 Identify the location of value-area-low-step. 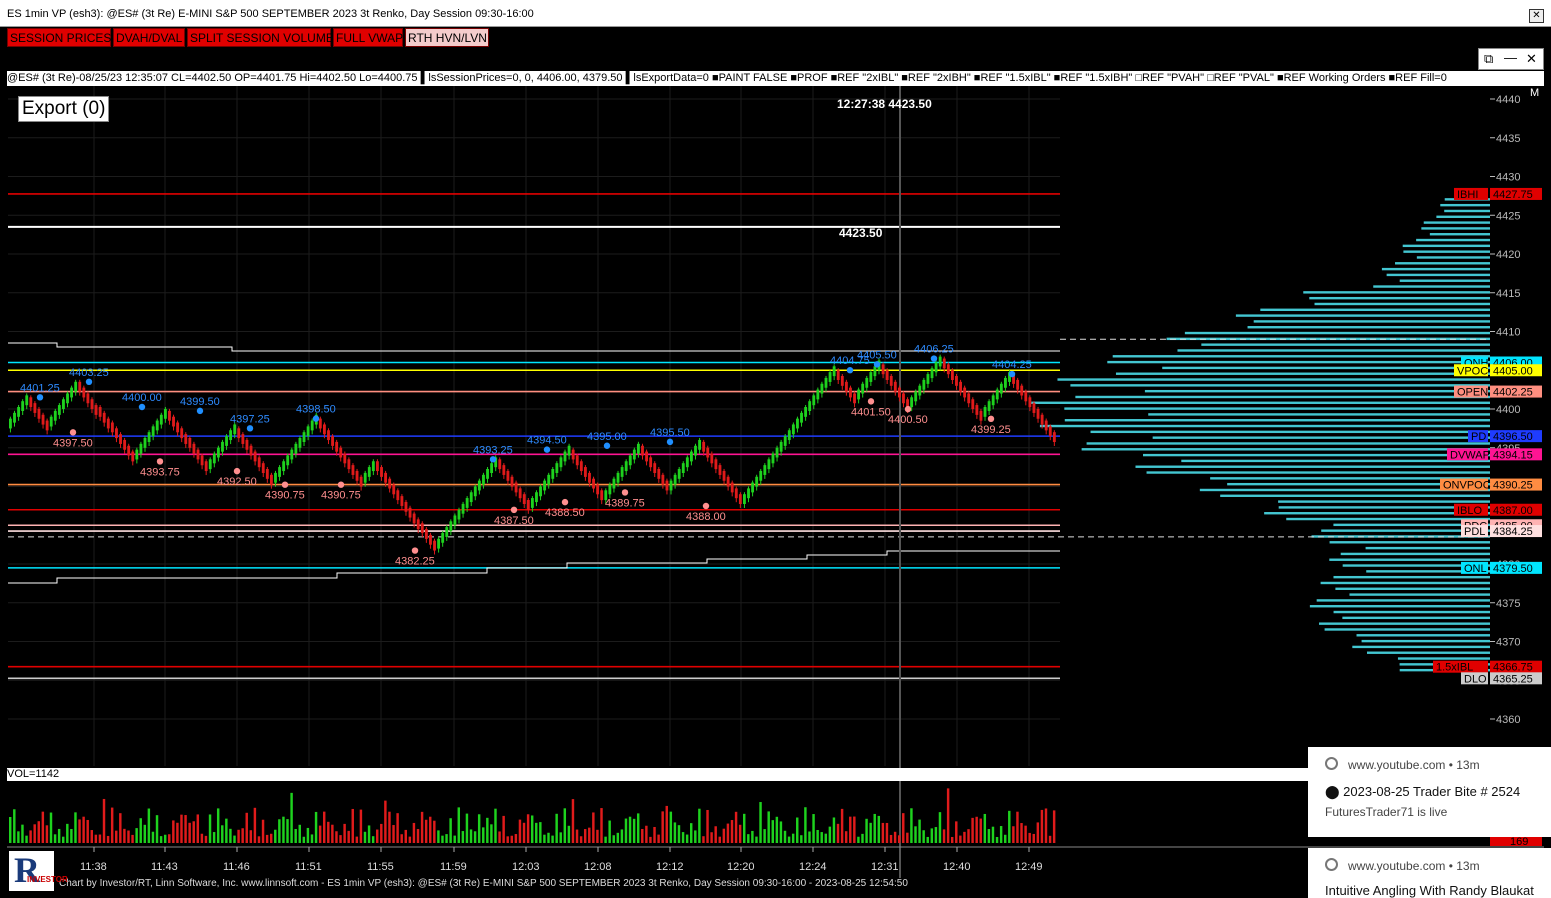
(534, 567).